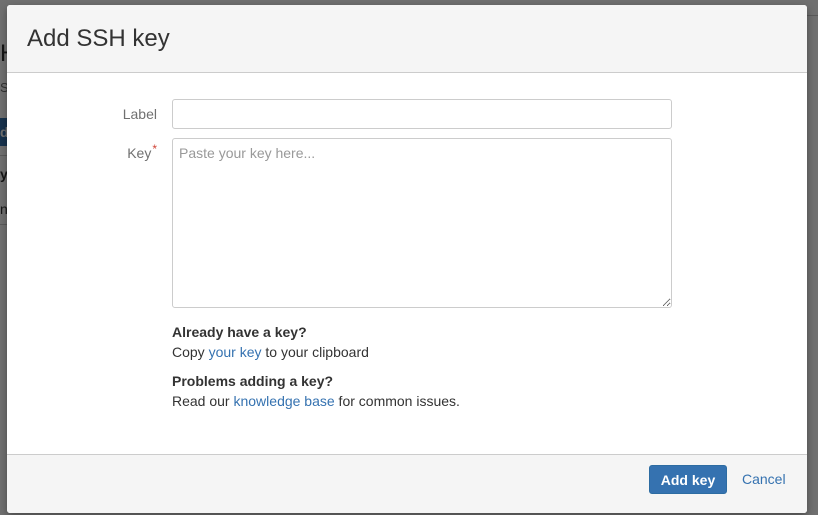 The width and height of the screenshot is (818, 515). Describe the element at coordinates (139, 114) in the screenshot. I see `label-field-label: Label` at that location.